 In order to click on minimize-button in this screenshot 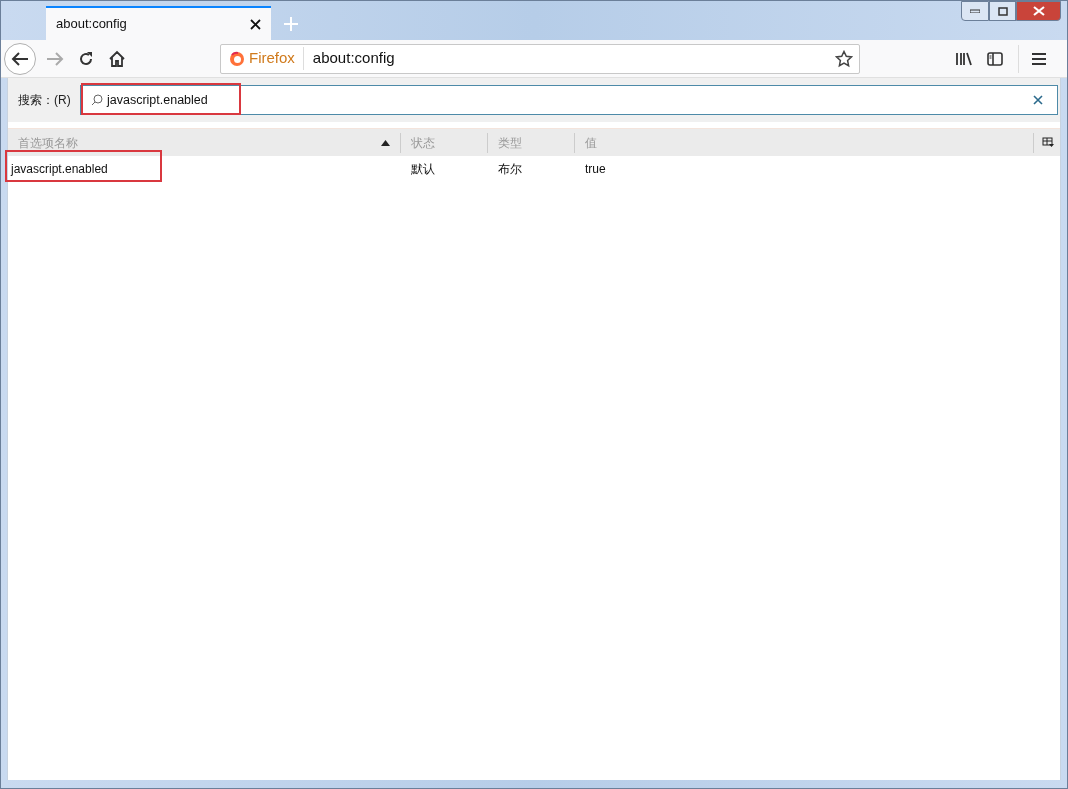, I will do `click(975, 11)`.